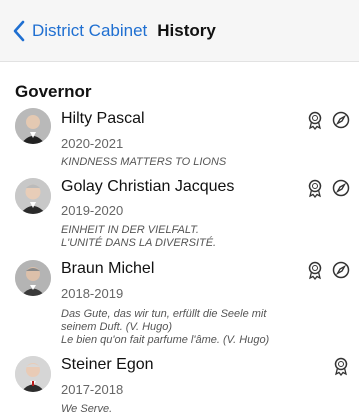 The height and width of the screenshot is (414, 359). What do you see at coordinates (148, 186) in the screenshot?
I see `governor-name: Golay Christian Jacques` at bounding box center [148, 186].